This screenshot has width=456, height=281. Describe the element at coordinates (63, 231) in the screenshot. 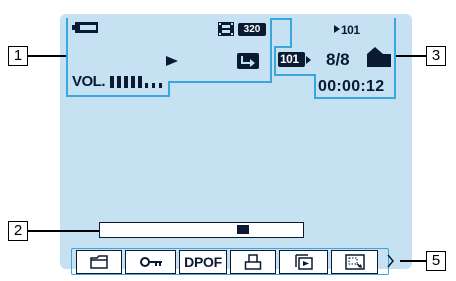

I see `callout-2-leader` at that location.